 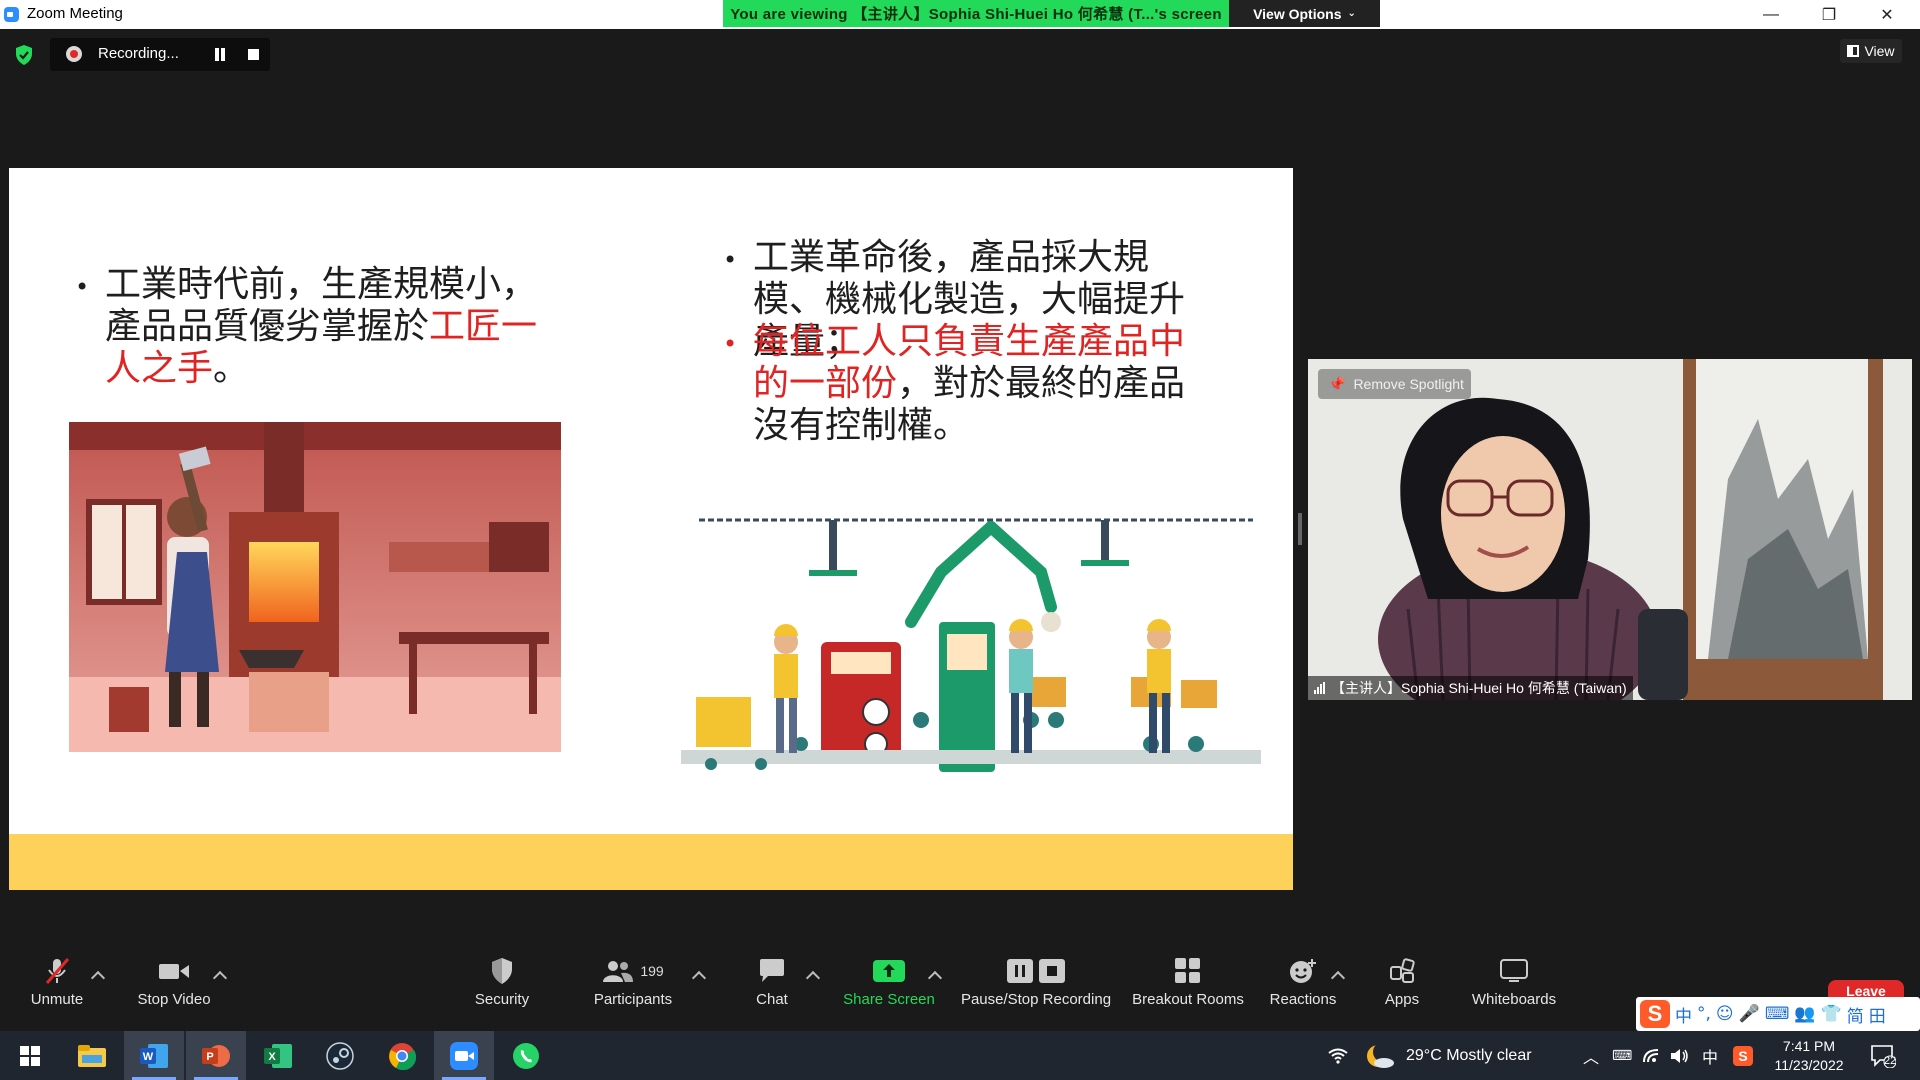 I want to click on zoom-taskbar-icon, so click(x=464, y=1055).